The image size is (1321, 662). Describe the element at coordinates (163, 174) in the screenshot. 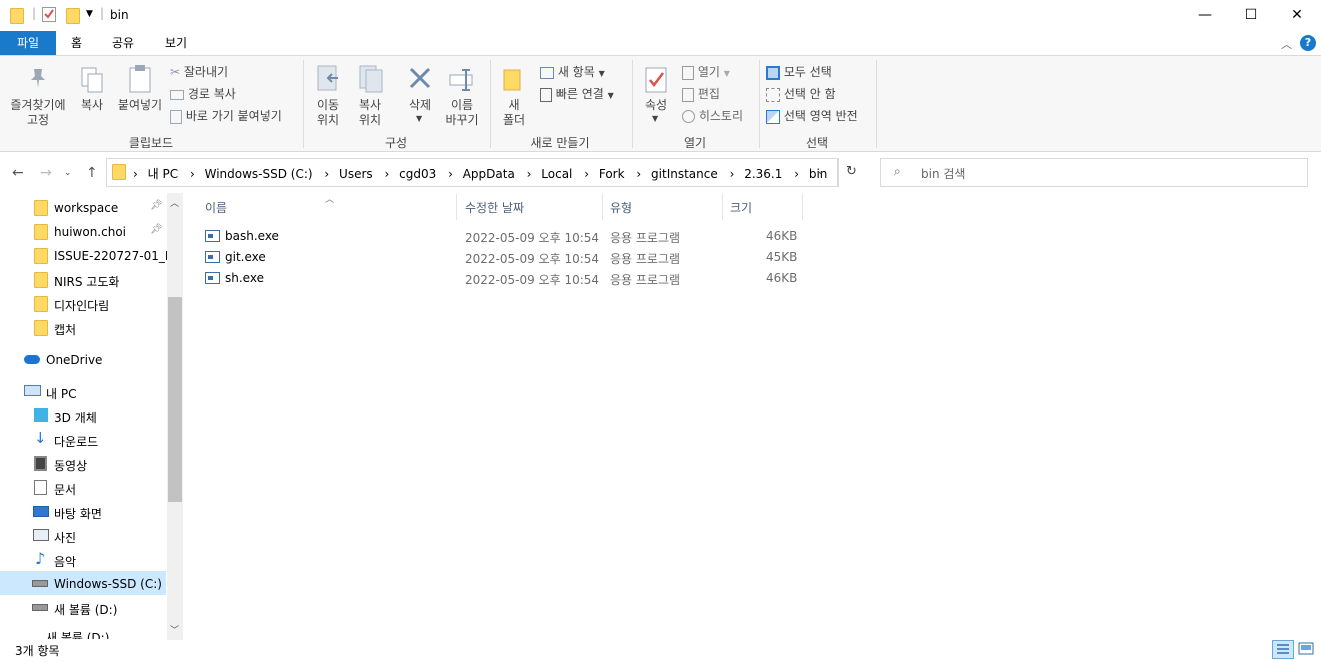

I see `breadcrumb-item: 내 PC` at that location.